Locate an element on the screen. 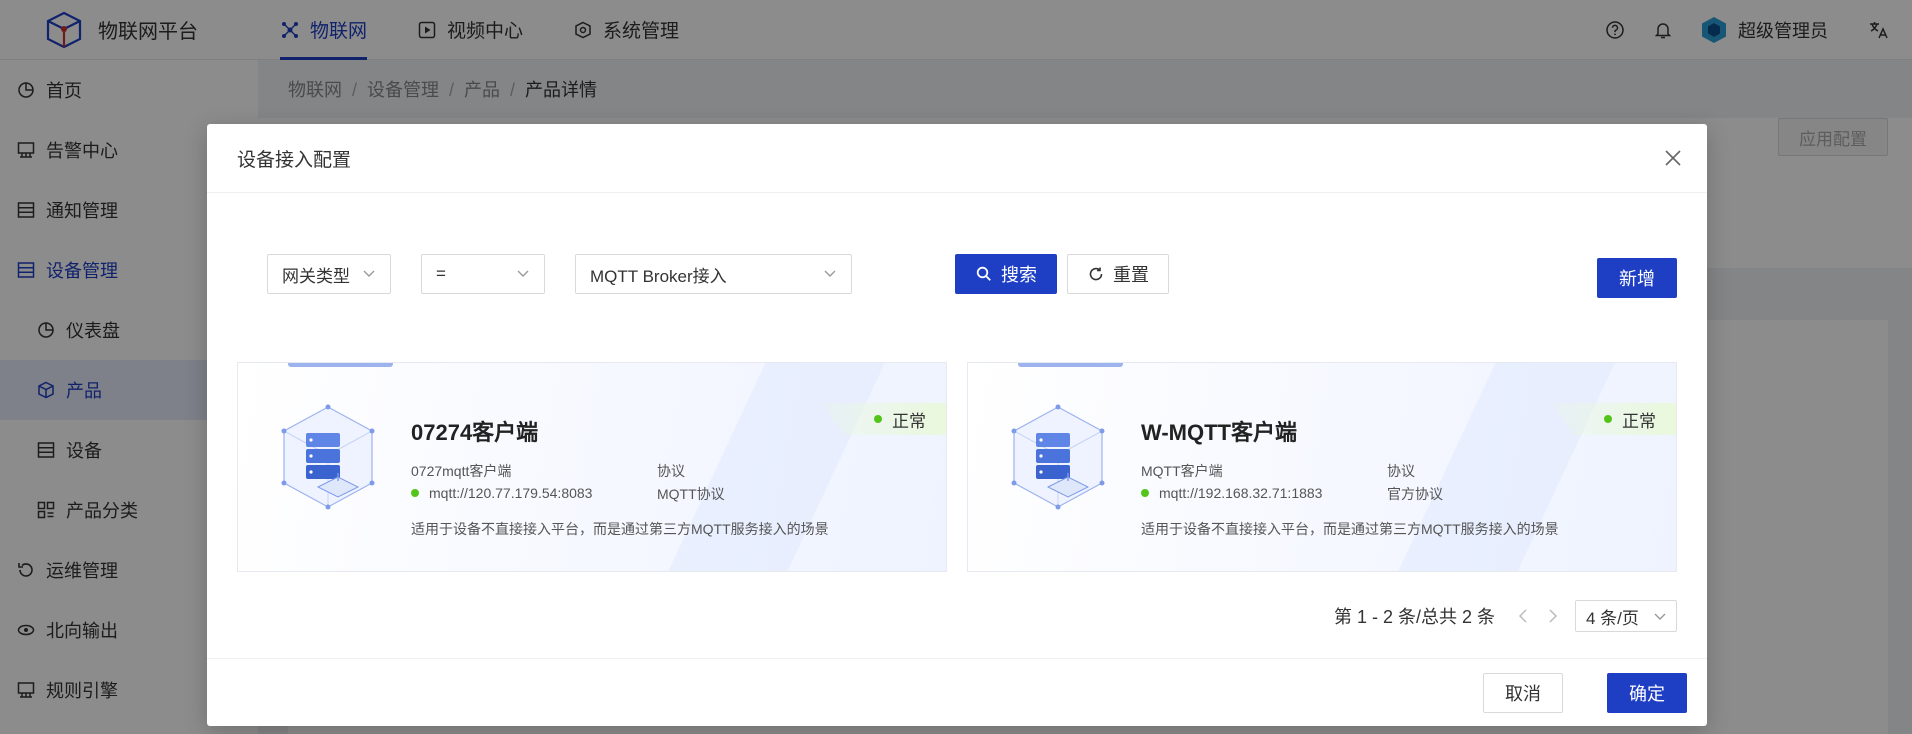 This screenshot has height=734, width=1912. reset-button: 重置 is located at coordinates (1118, 274).